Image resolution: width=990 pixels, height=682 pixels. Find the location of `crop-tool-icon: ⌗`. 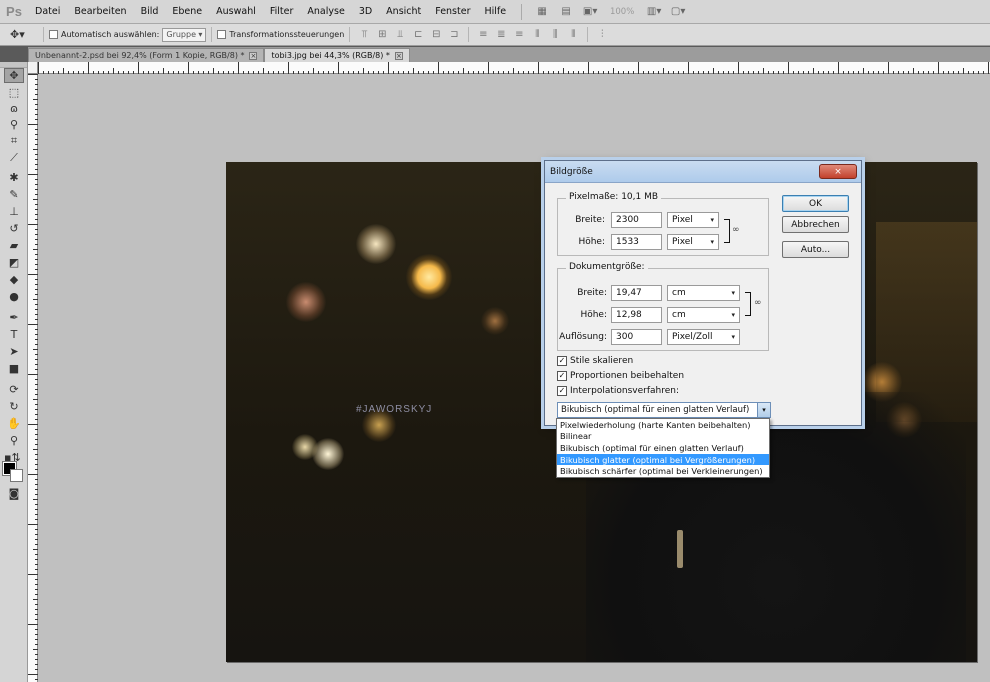

crop-tool-icon: ⌗ is located at coordinates (14, 140).